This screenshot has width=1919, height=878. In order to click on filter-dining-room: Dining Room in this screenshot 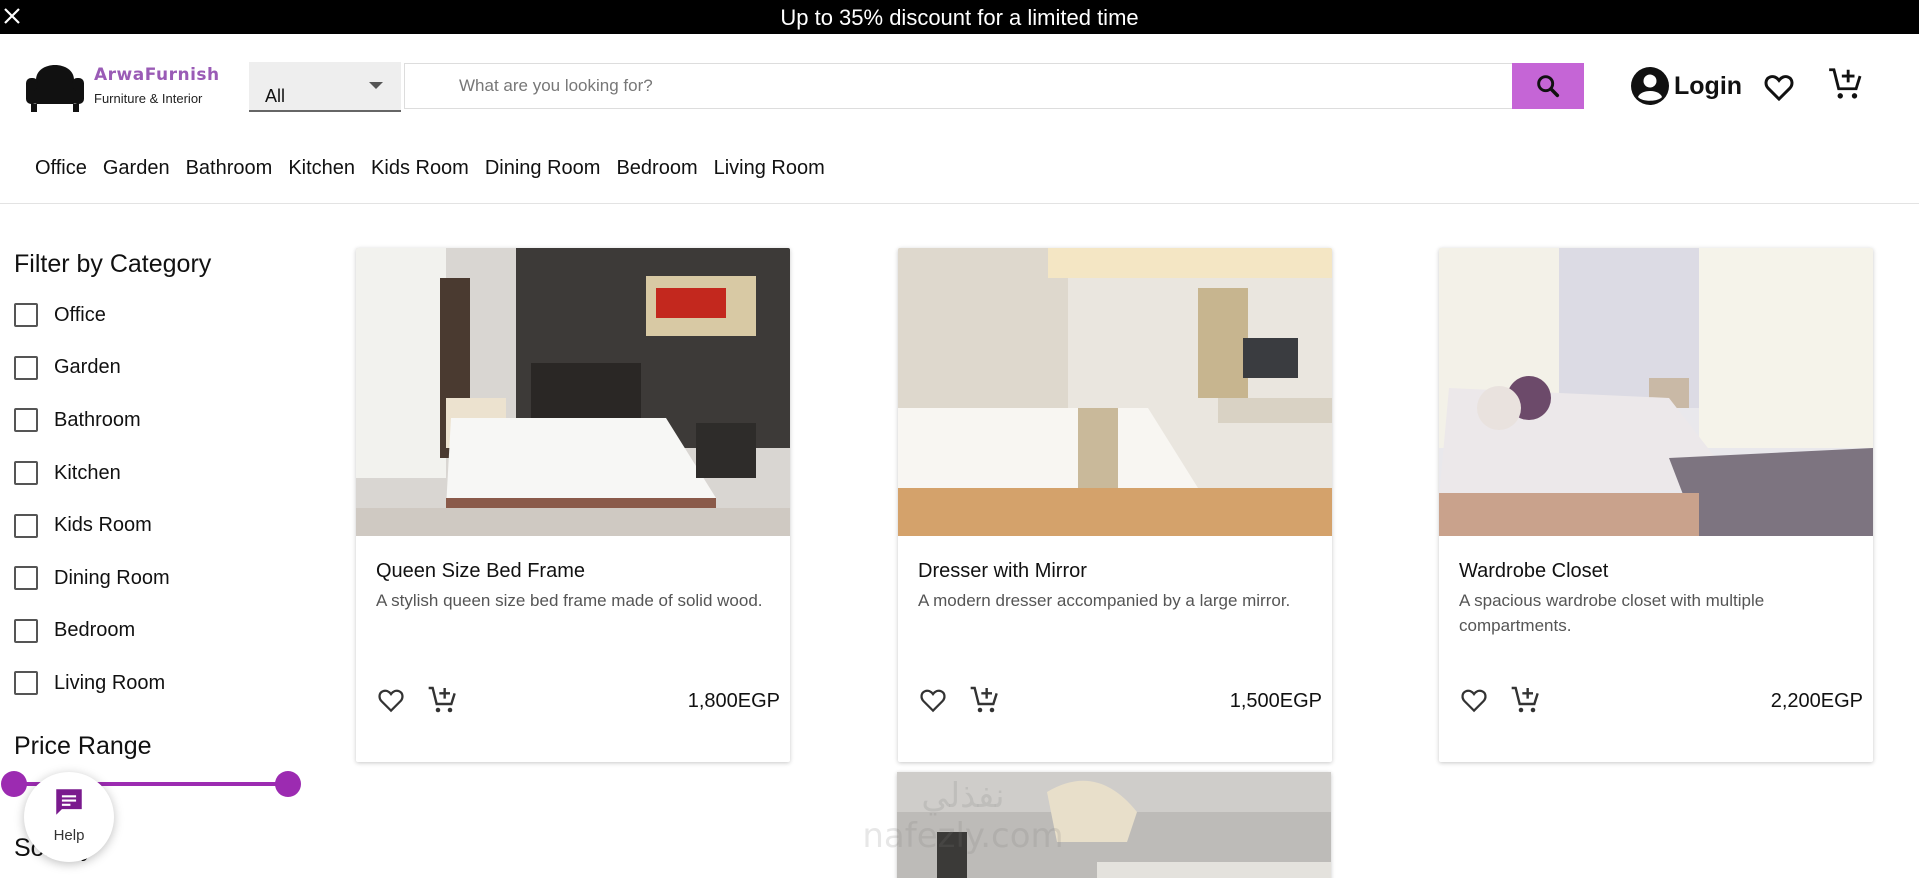, I will do `click(164, 578)`.